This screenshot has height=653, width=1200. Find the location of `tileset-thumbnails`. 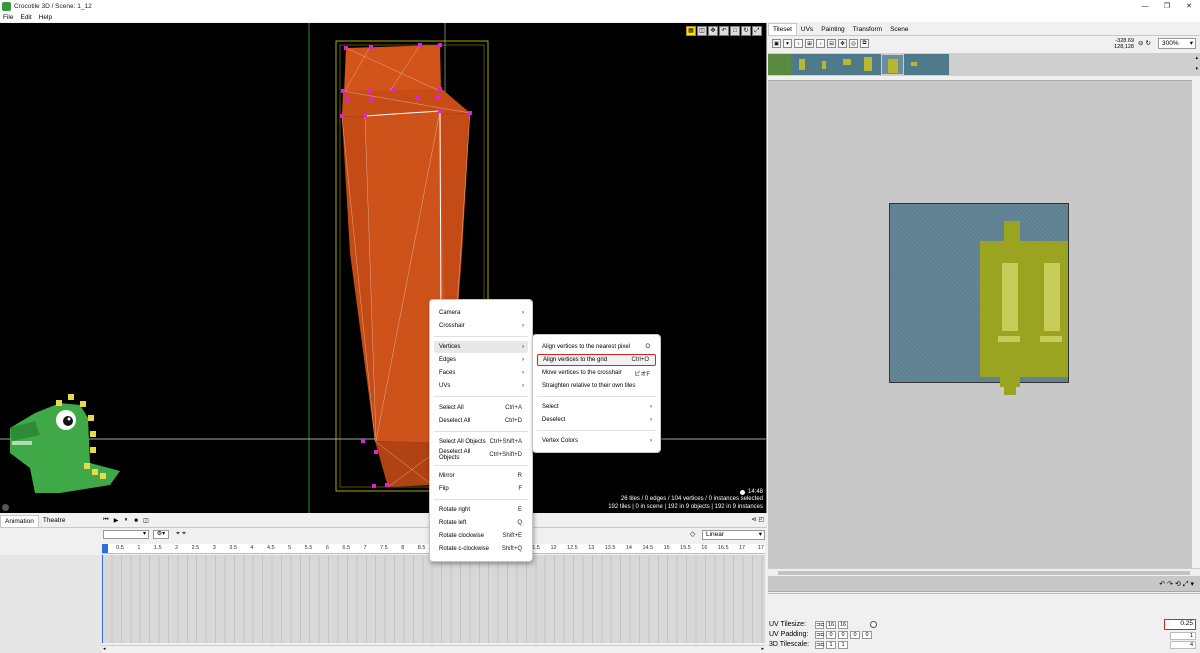

tileset-thumbnails is located at coordinates (858, 64).